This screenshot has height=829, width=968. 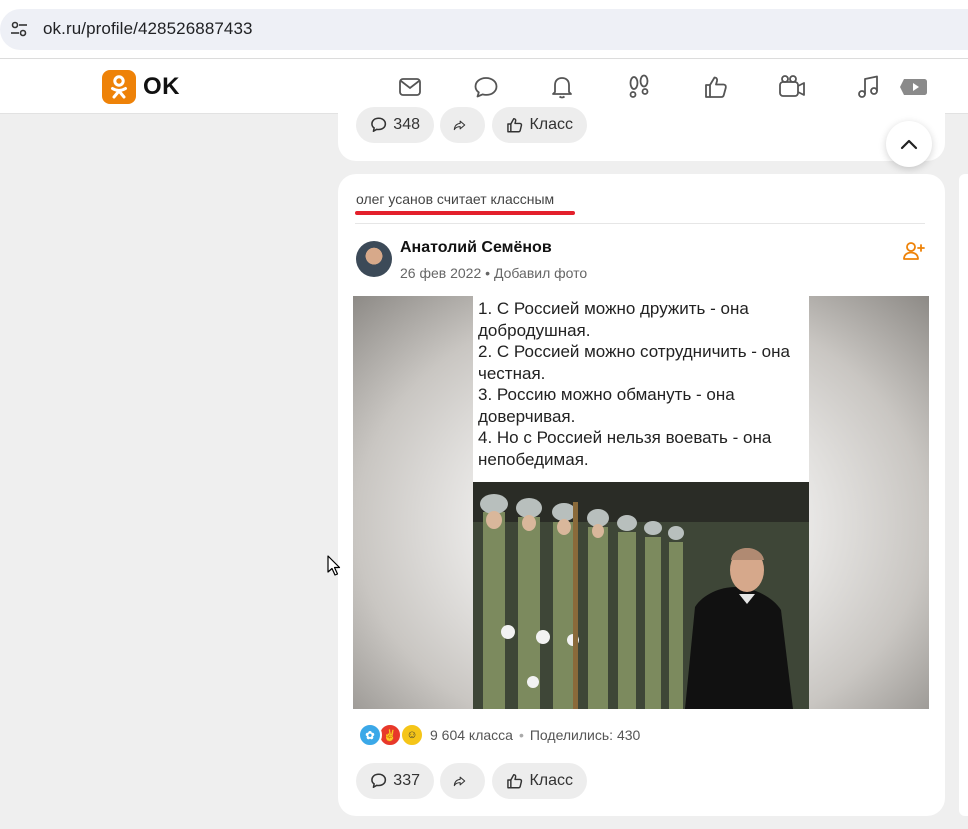 I want to click on comments-button: 337, so click(x=395, y=781).